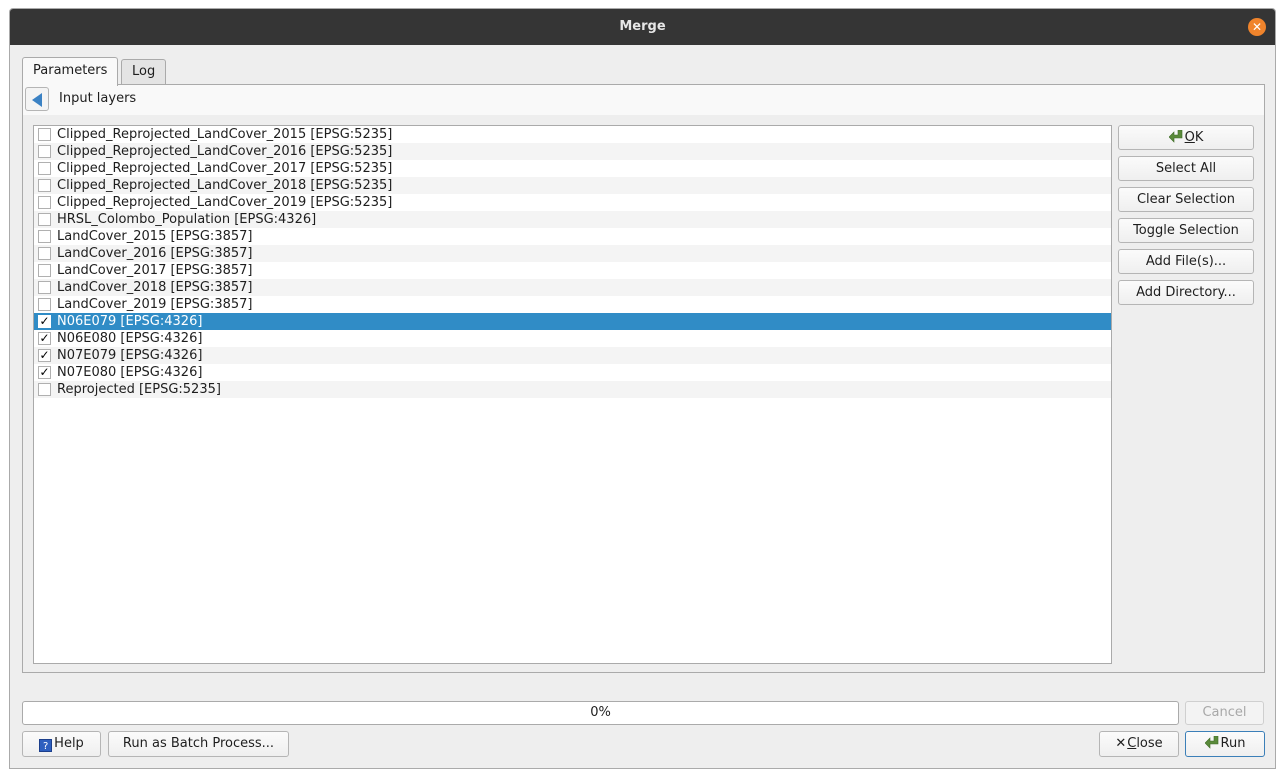 The width and height of the screenshot is (1285, 777). What do you see at coordinates (155, 270) in the screenshot?
I see `layer-label: LandCover_2017 [EPSG:3857]` at bounding box center [155, 270].